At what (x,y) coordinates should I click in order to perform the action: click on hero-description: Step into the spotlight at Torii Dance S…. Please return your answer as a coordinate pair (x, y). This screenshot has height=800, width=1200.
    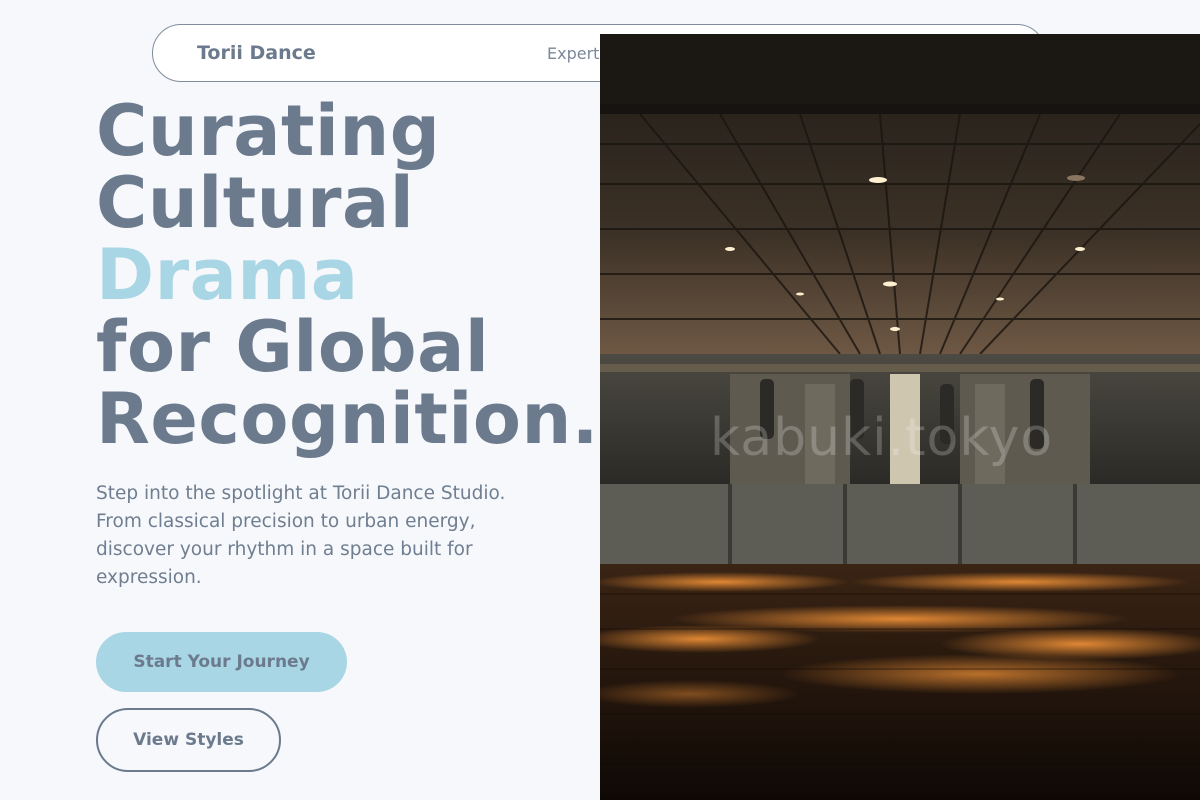
    Looking at the image, I should click on (301, 535).